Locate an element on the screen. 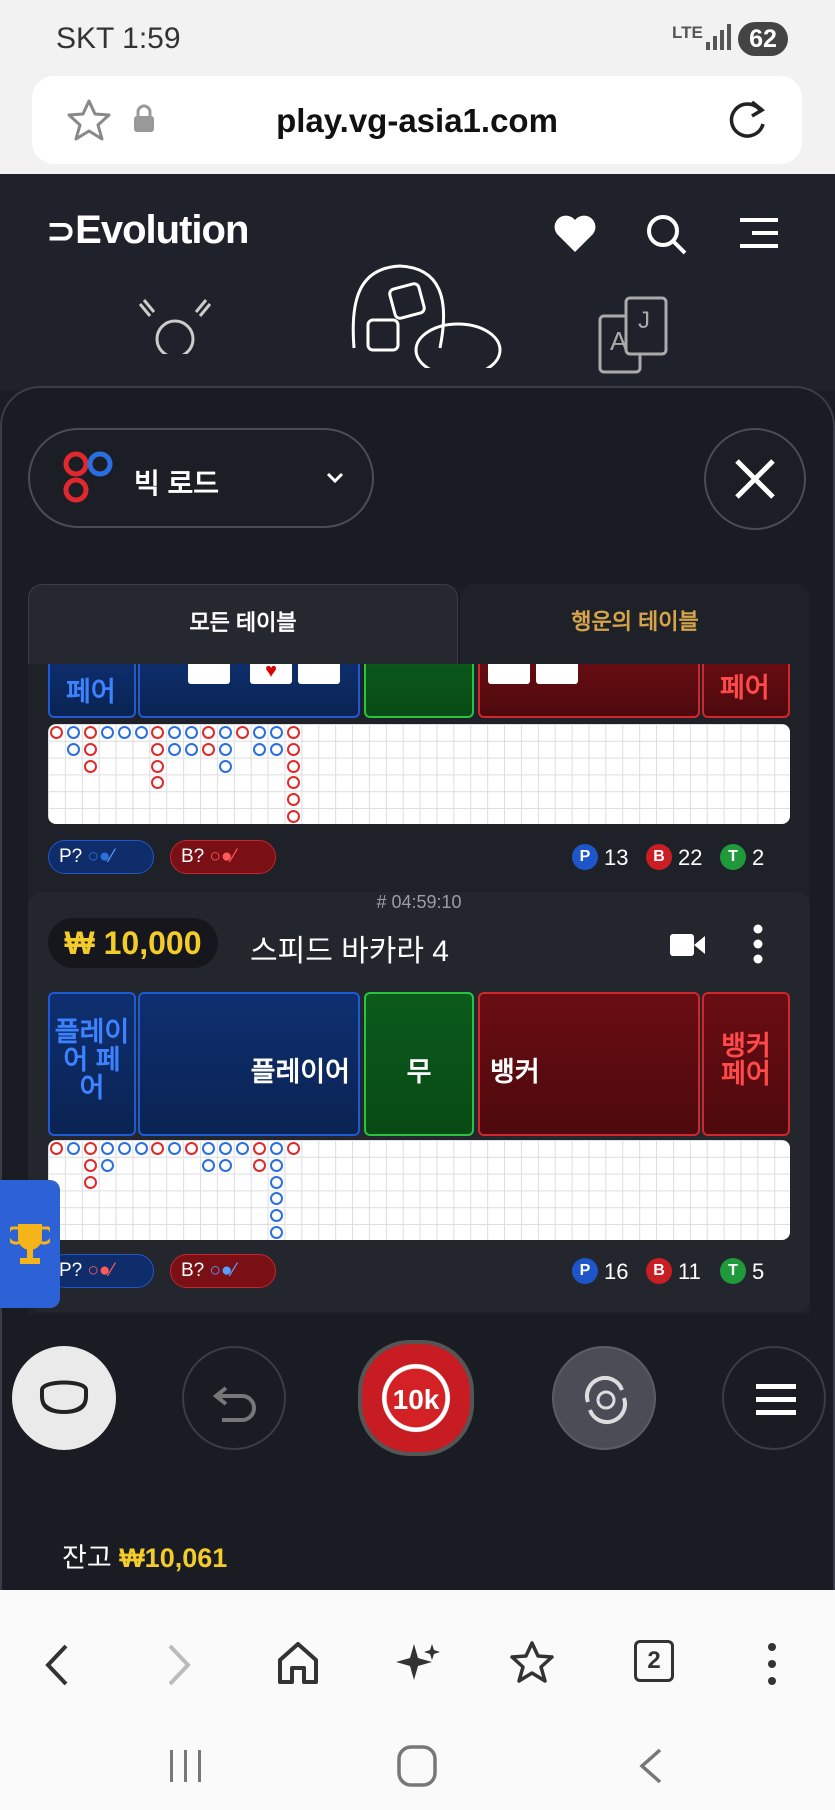  bookmarks-icon is located at coordinates (534, 1663).